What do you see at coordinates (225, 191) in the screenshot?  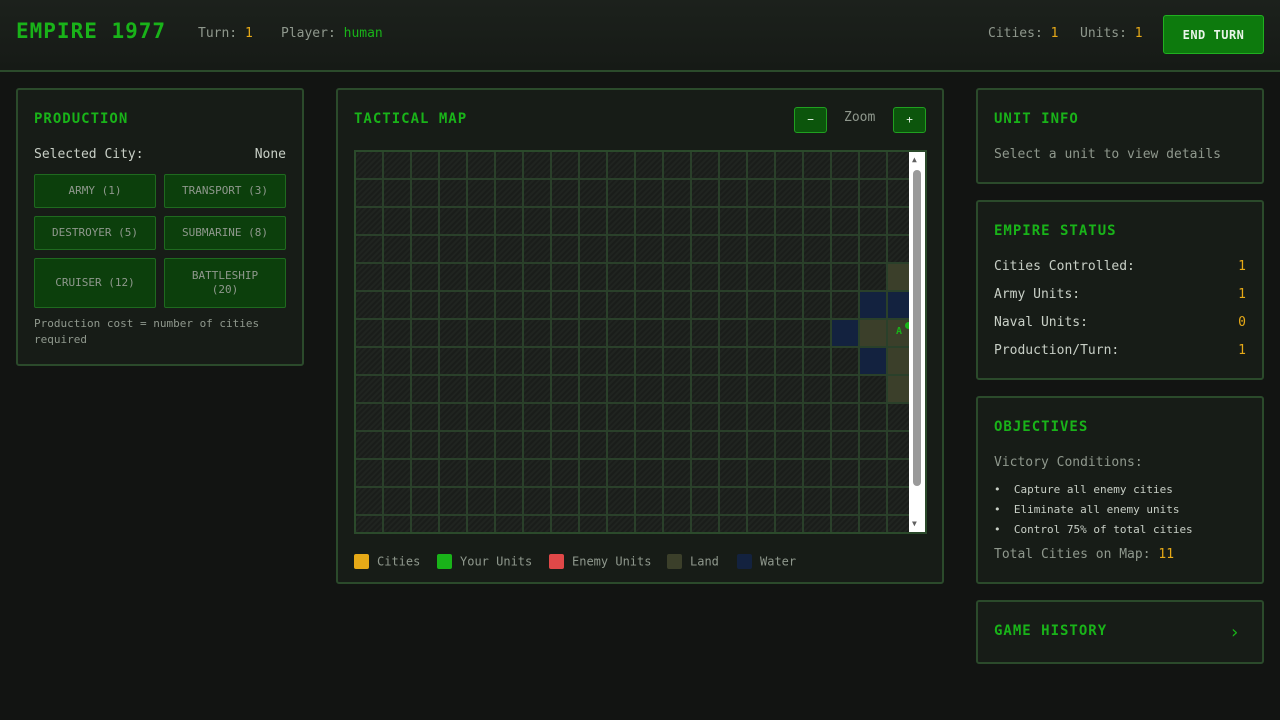 I see `build-transport-button: TRANSPORT (3)` at bounding box center [225, 191].